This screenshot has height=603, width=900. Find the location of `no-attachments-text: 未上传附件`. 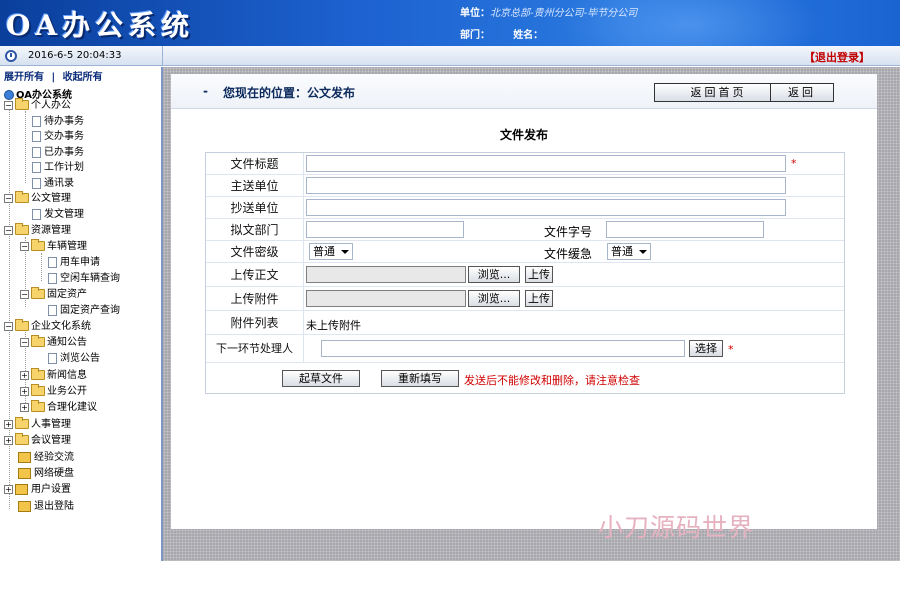

no-attachments-text: 未上传附件 is located at coordinates (333, 325).